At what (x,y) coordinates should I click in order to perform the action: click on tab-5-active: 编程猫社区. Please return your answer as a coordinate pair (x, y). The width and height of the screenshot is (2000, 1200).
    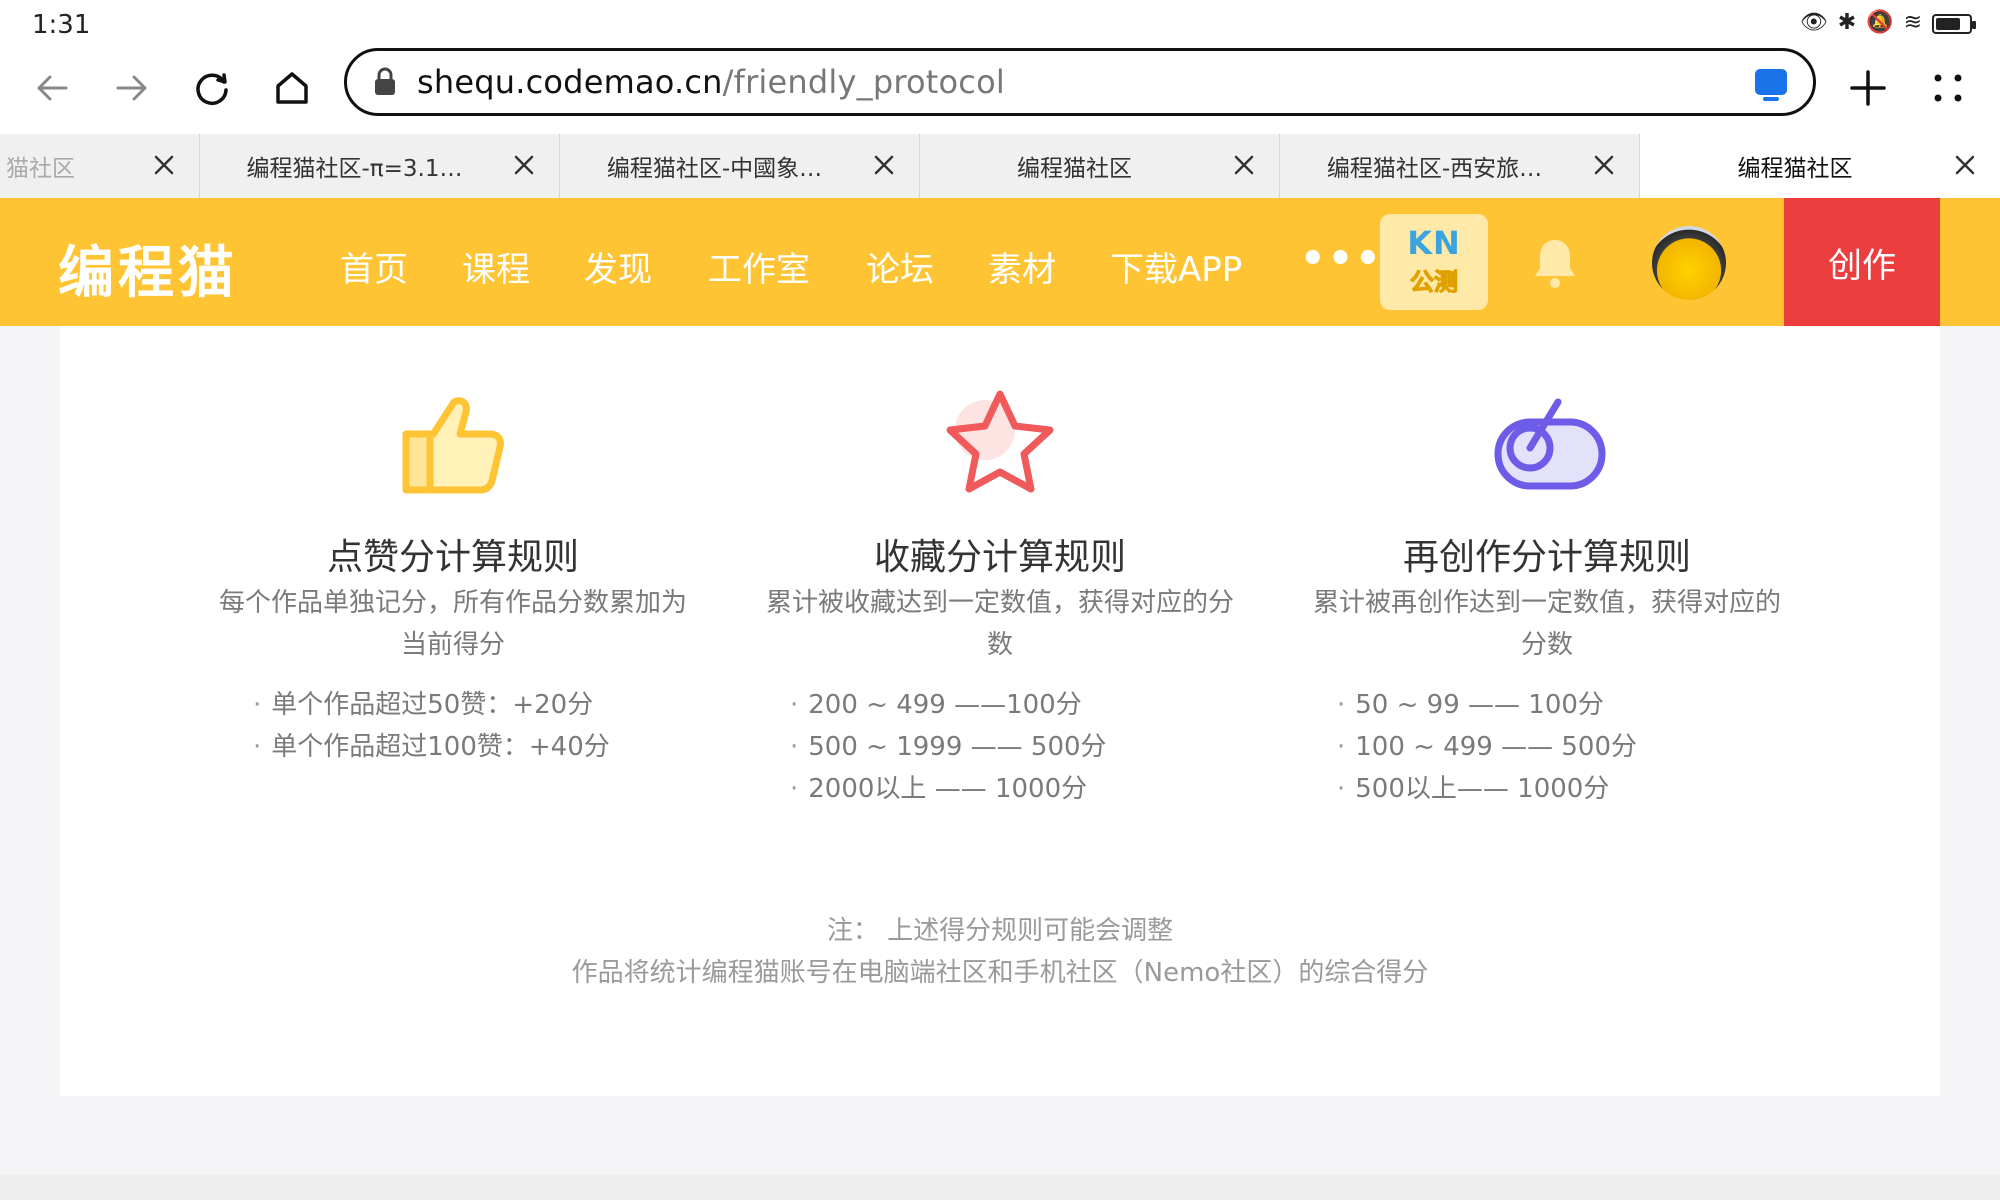
    Looking at the image, I should click on (1820, 166).